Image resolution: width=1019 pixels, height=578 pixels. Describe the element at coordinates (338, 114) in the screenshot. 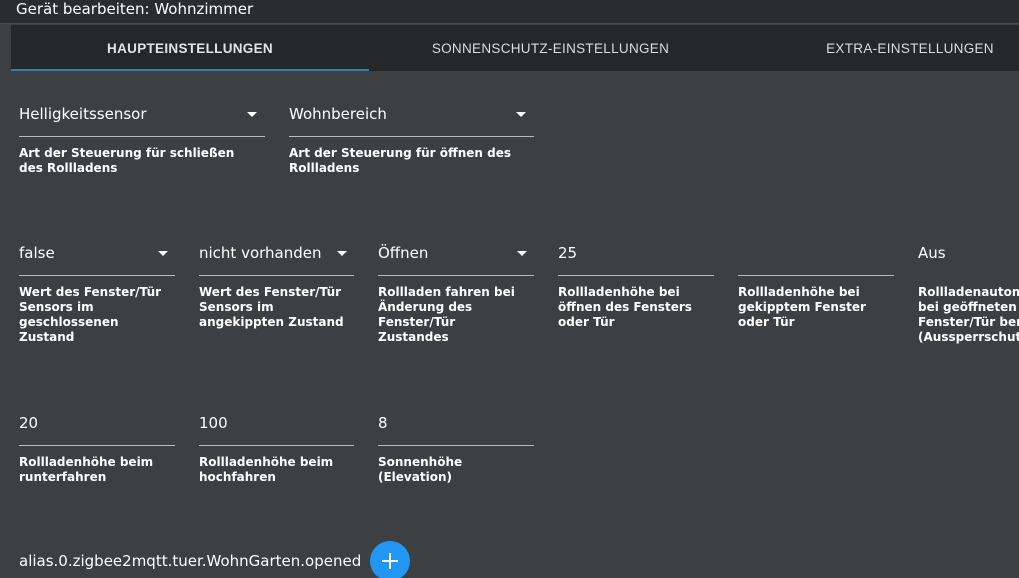

I see `open-control-value: Wohnbereich` at that location.